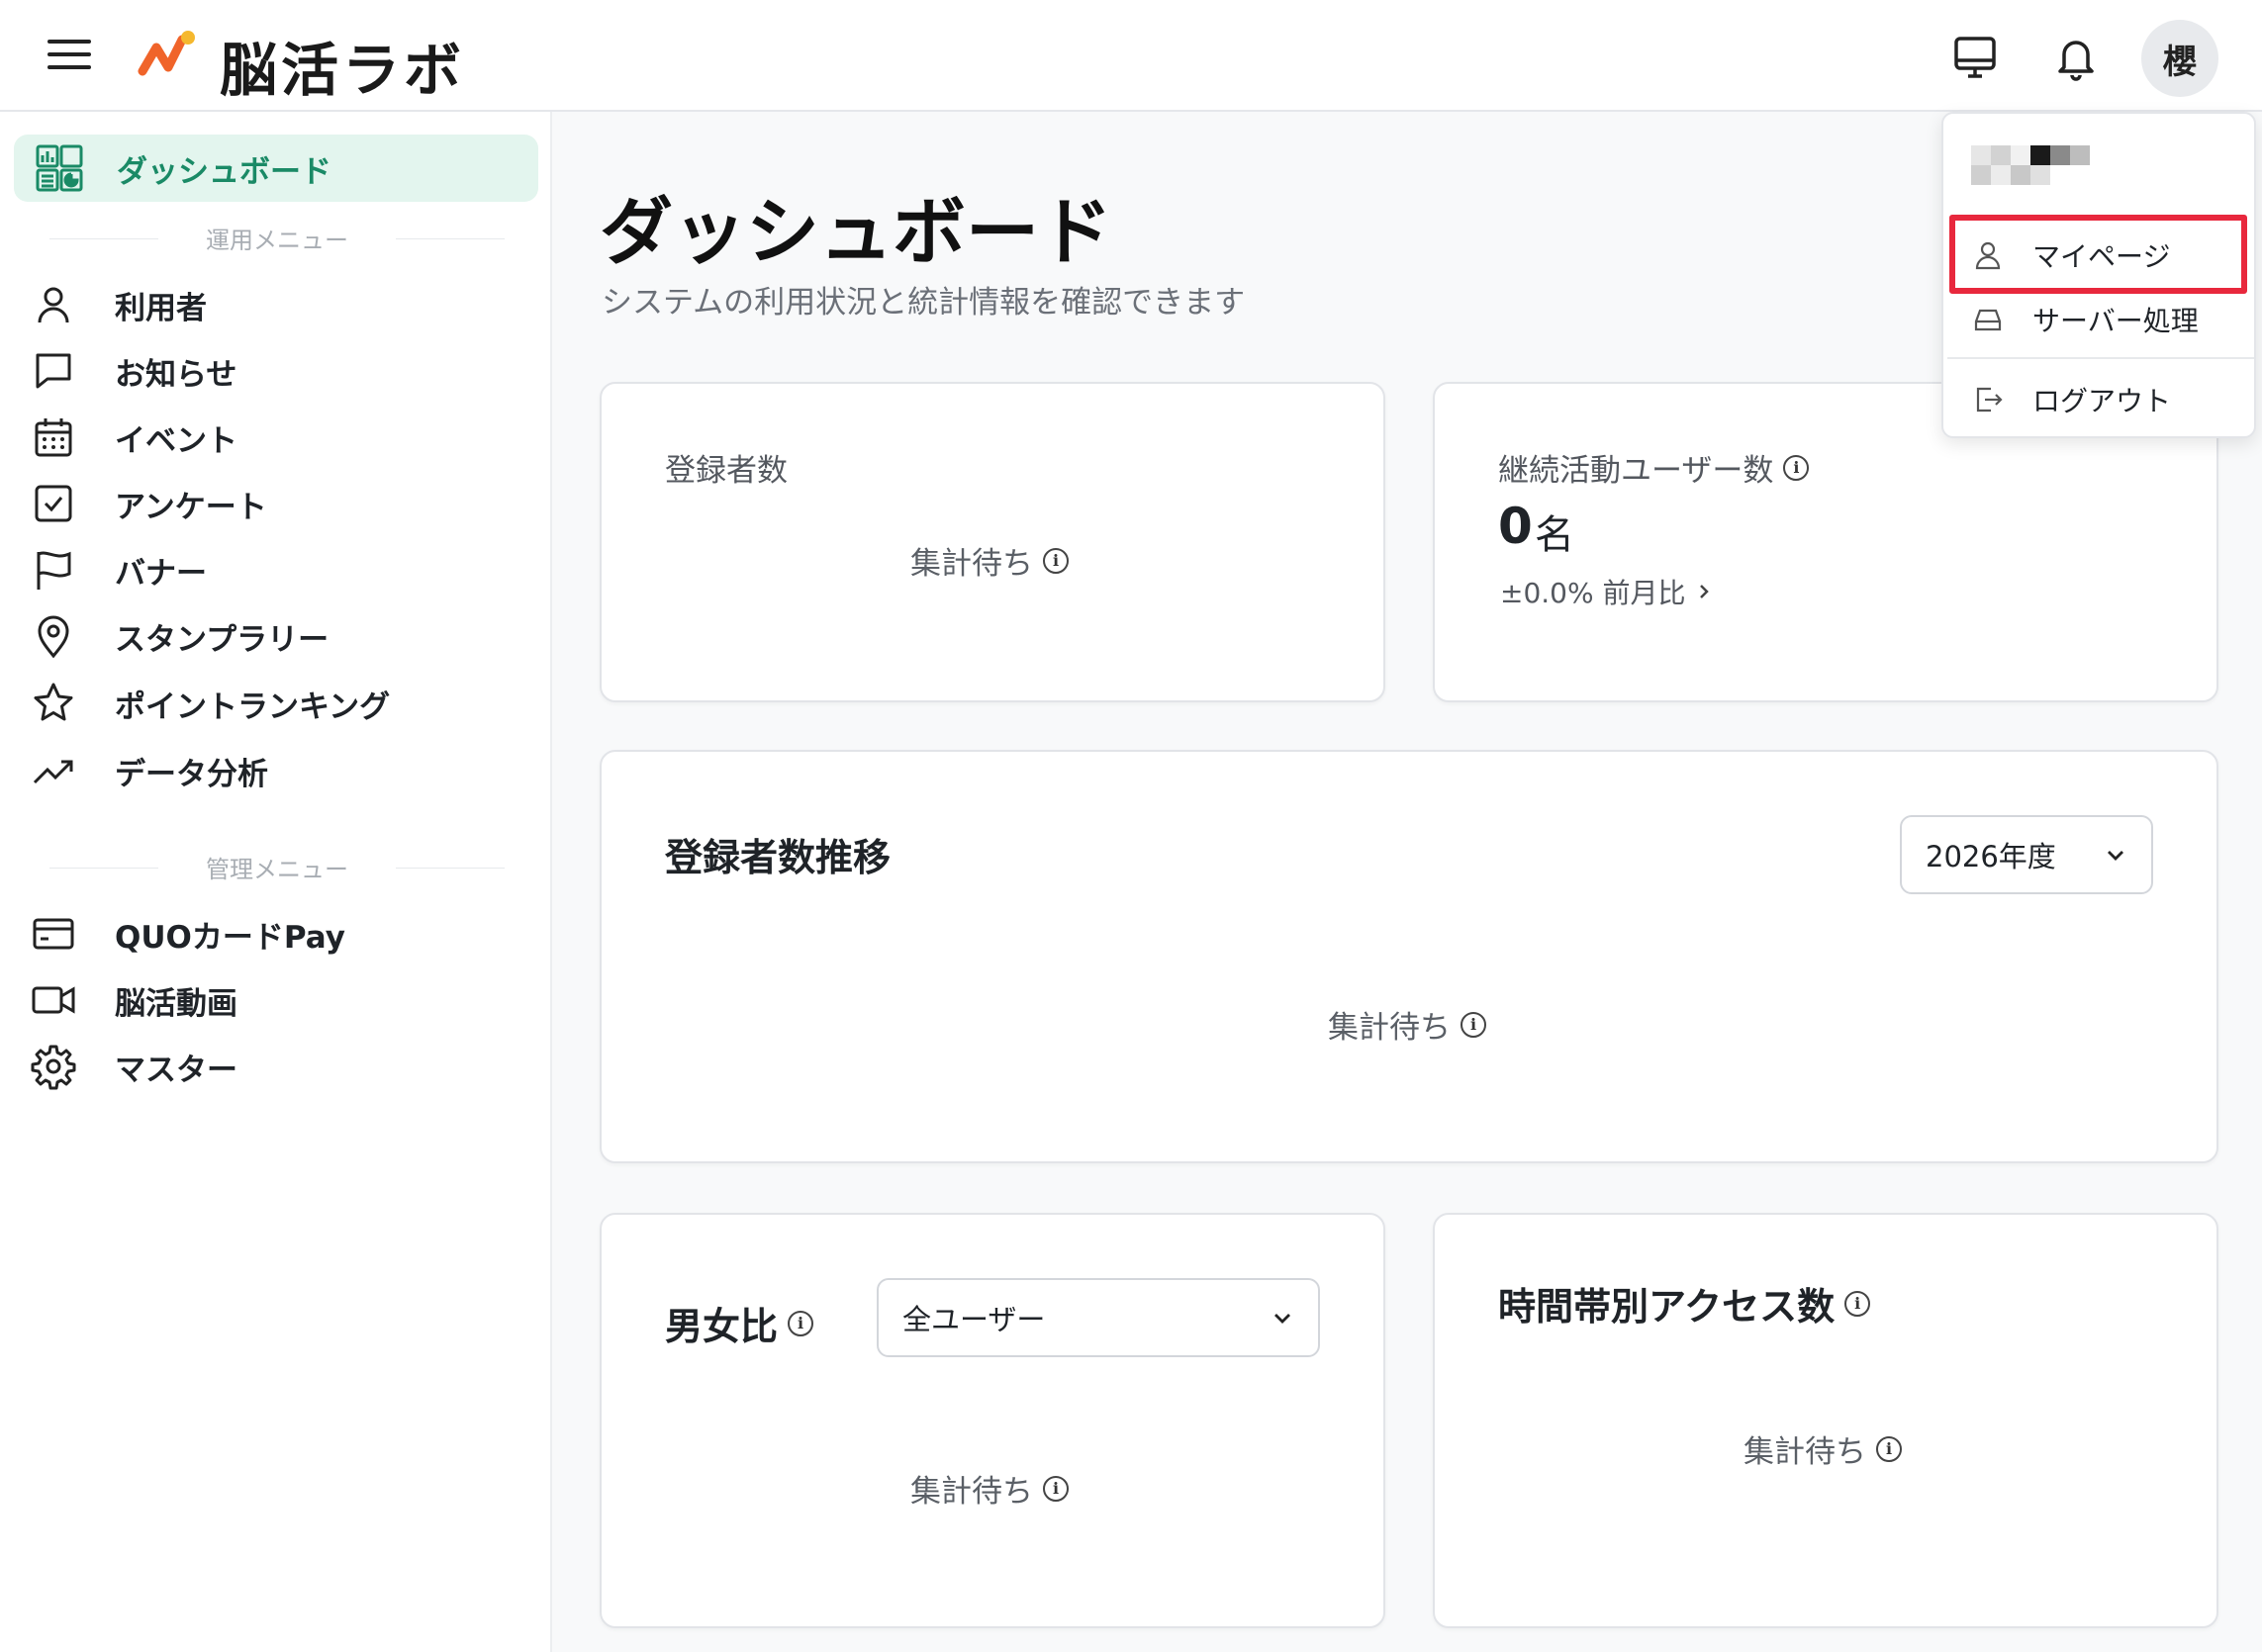 This screenshot has height=1652, width=2262. Describe the element at coordinates (1975, 57) in the screenshot. I see `monitor-icon` at that location.